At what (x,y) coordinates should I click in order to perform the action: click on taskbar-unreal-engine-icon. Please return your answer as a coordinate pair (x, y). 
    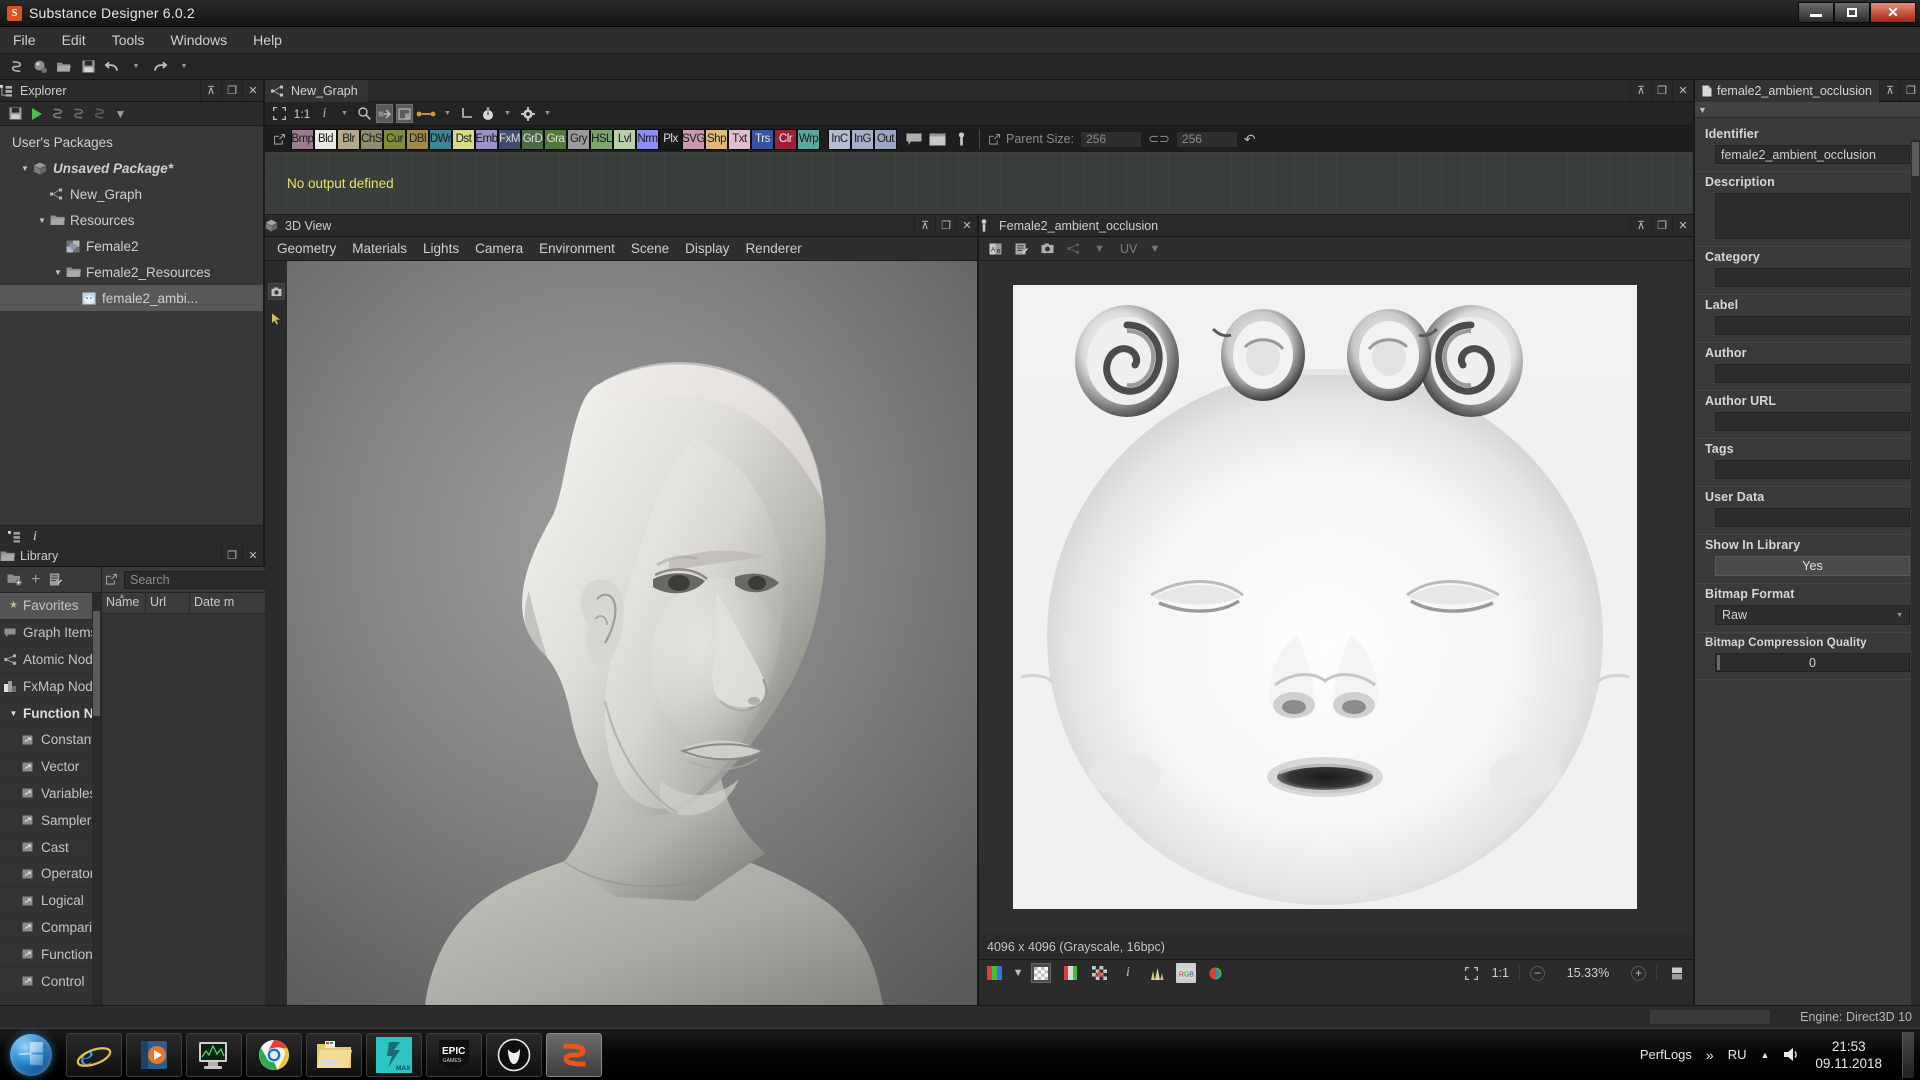
    Looking at the image, I should click on (514, 1054).